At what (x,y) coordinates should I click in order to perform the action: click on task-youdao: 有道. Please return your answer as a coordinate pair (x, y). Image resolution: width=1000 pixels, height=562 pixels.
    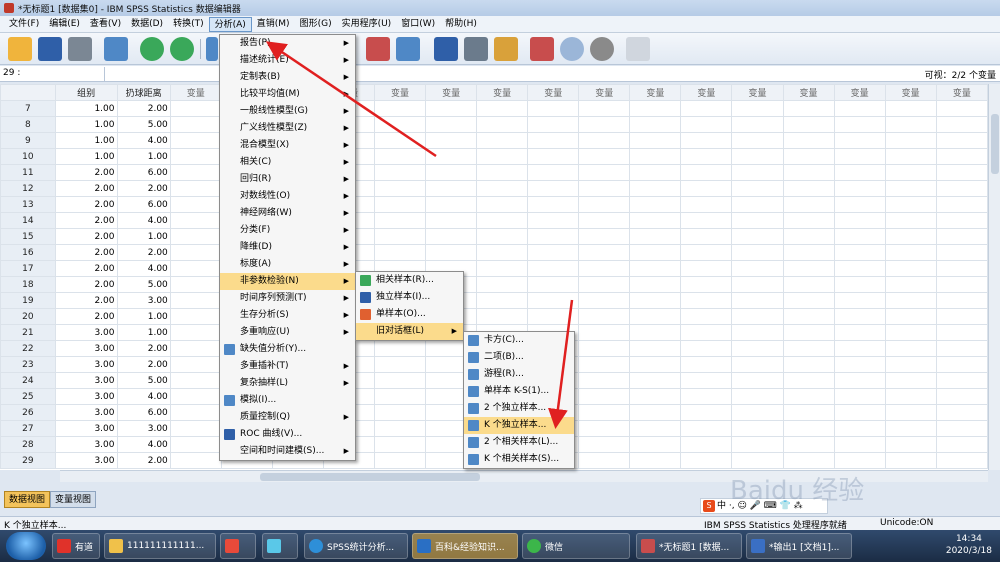
    Looking at the image, I should click on (76, 546).